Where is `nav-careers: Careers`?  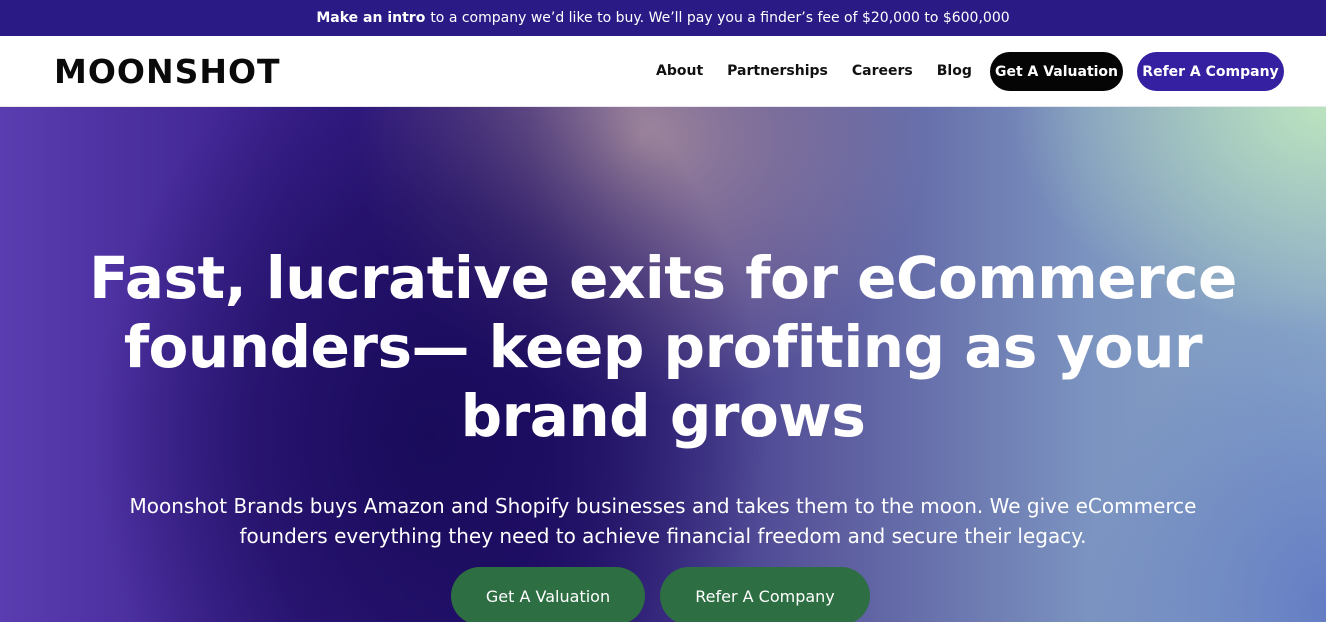
nav-careers: Careers is located at coordinates (882, 71).